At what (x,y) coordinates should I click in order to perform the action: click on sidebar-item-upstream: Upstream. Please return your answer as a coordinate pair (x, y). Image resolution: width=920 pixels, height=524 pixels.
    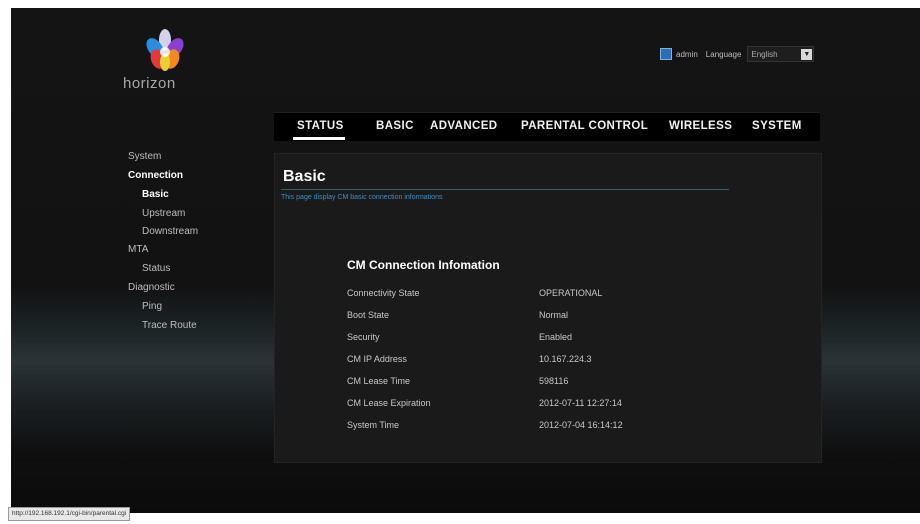
    Looking at the image, I should click on (163, 213).